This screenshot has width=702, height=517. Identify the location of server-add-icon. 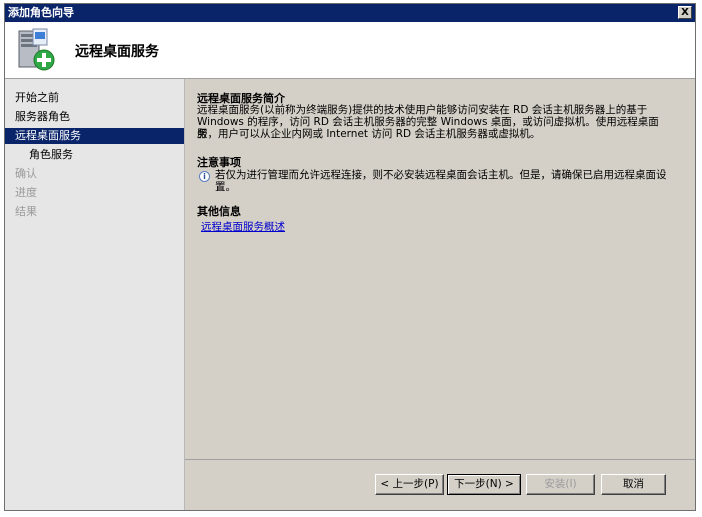
(36, 49).